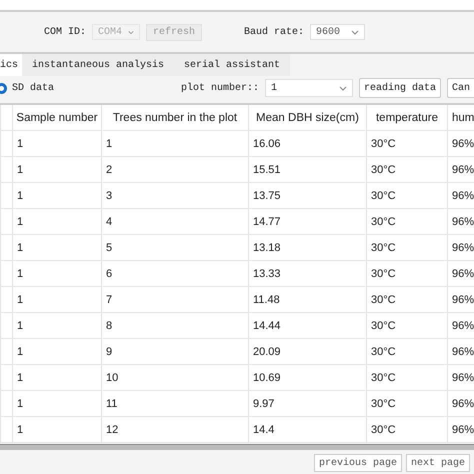 This screenshot has height=474, width=474. What do you see at coordinates (112, 404) in the screenshot?
I see `table-cell: 11` at bounding box center [112, 404].